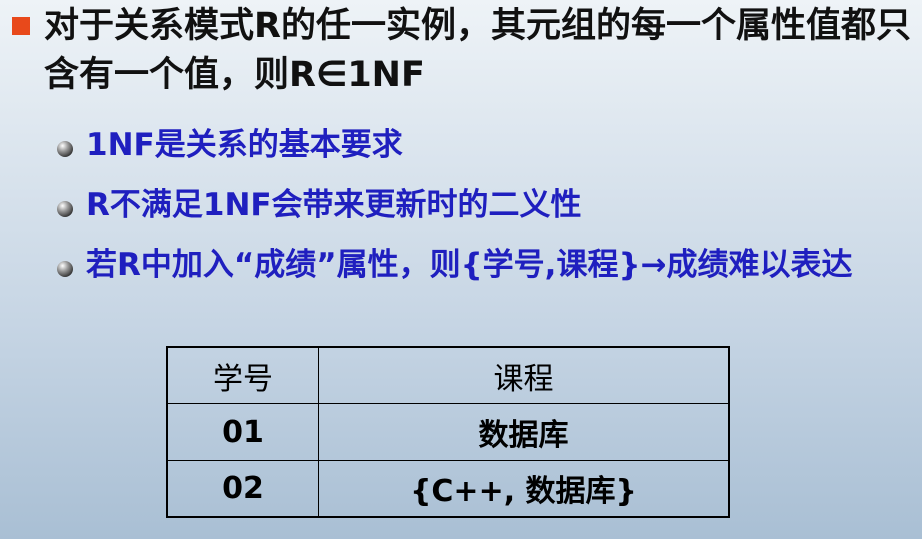  Describe the element at coordinates (244, 145) in the screenshot. I see `sub-point-1: 1NF是关系的基本要求` at that location.